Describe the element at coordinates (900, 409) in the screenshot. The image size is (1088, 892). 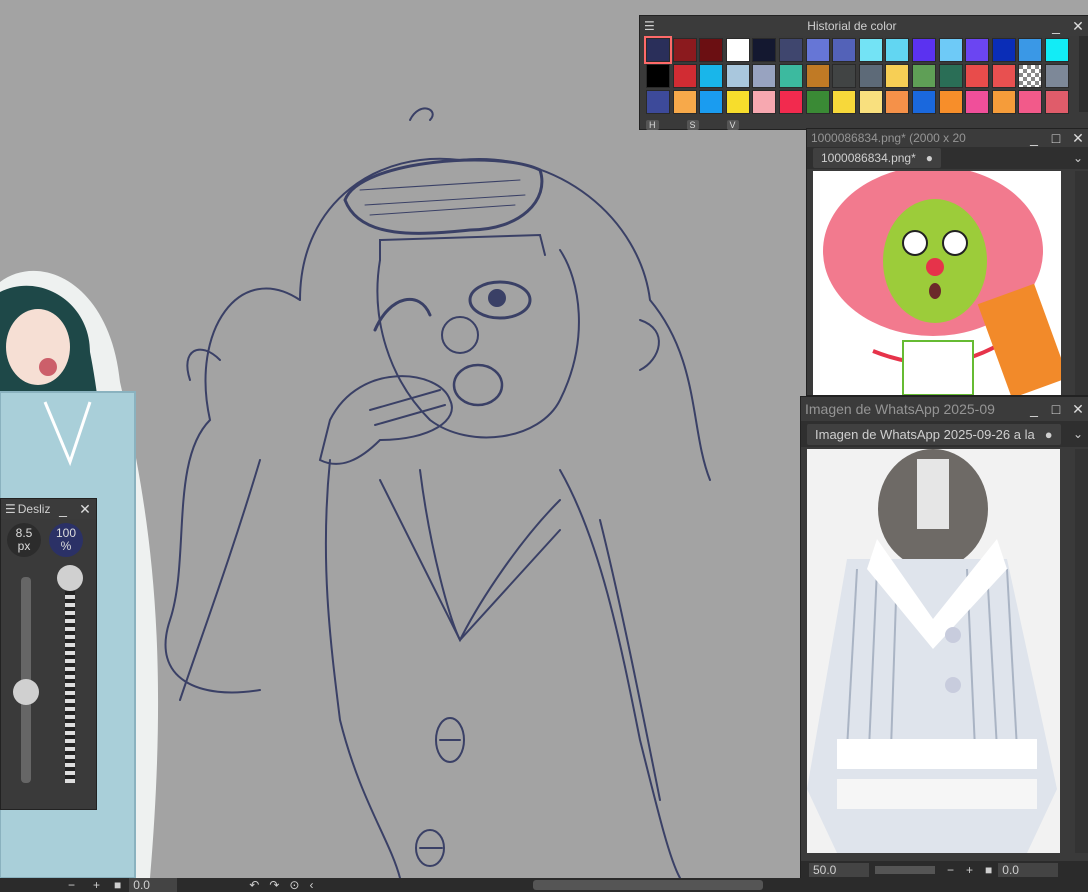
I see `reference-window-2-title: Imagen de WhatsApp 2025-09` at that location.